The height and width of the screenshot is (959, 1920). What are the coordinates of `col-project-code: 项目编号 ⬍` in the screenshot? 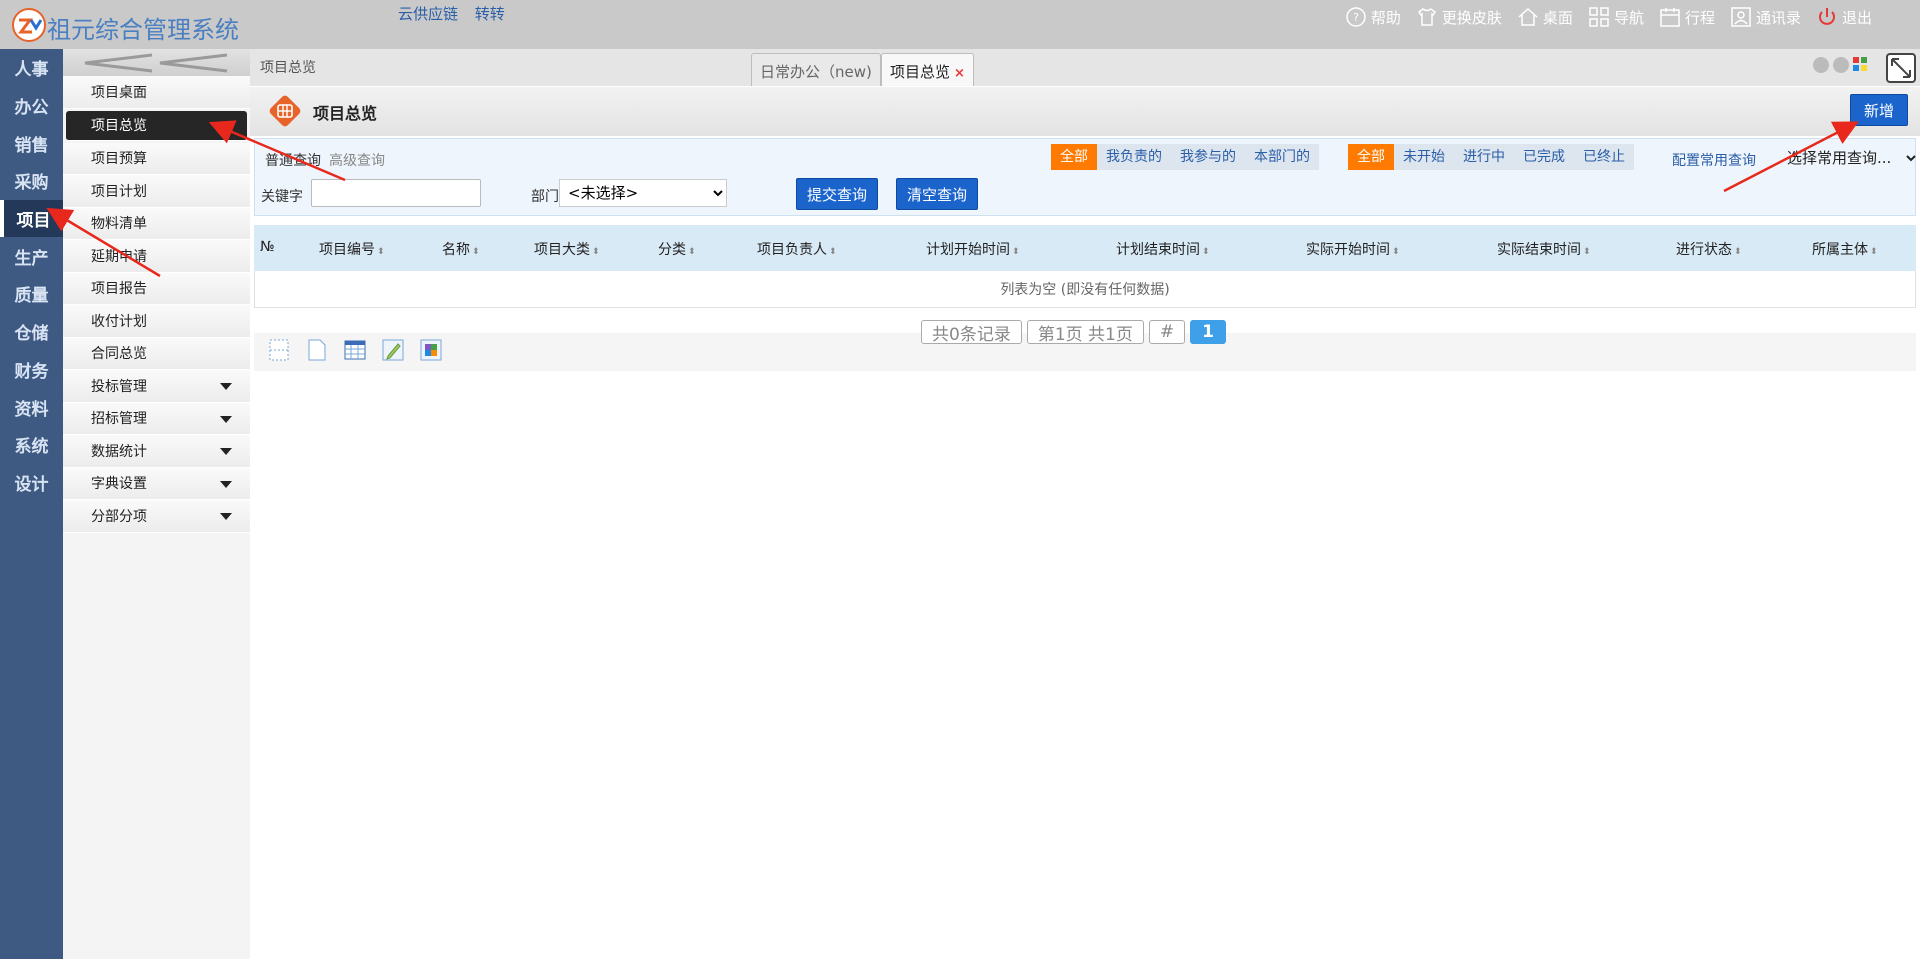 It's located at (352, 249).